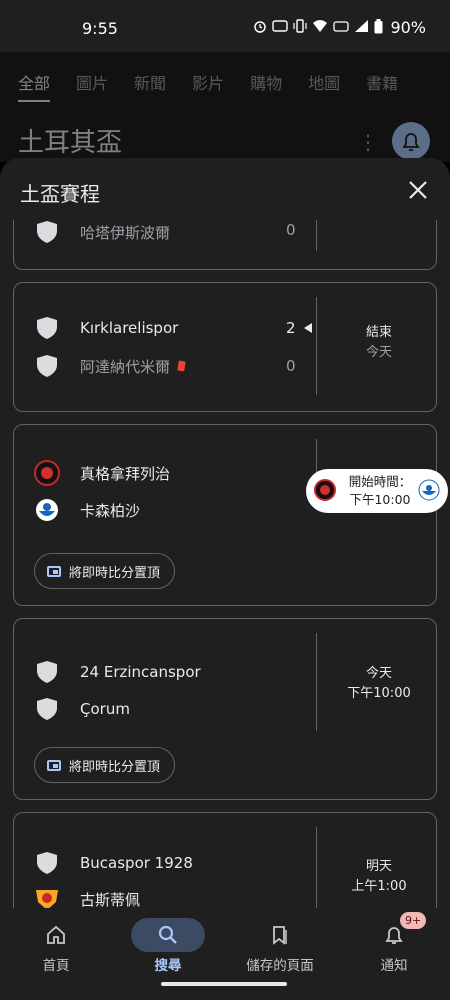 This screenshot has height=1000, width=450. What do you see at coordinates (129, 328) in the screenshot?
I see `home-team-name: Kırklarelispor` at bounding box center [129, 328].